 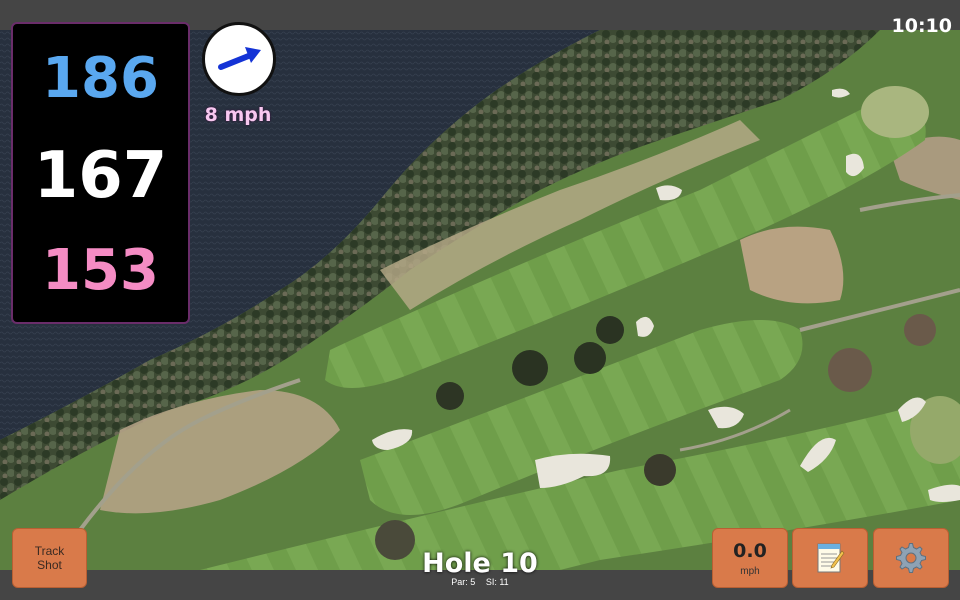 I want to click on hole-par: Par: 5, so click(x=463, y=582).